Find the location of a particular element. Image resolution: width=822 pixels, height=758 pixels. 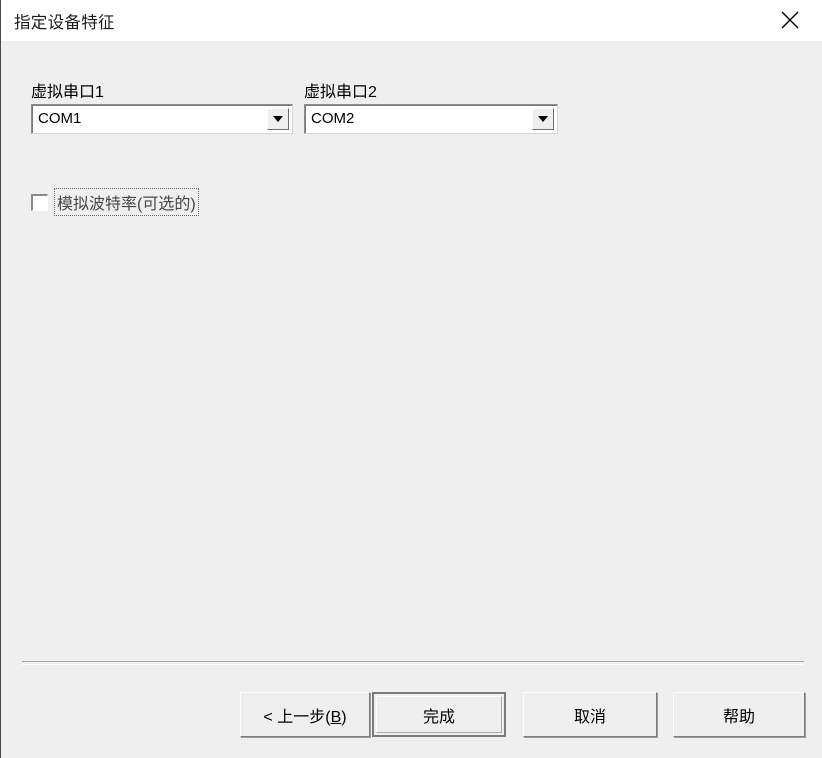

help-button-label: 帮助 is located at coordinates (738, 717).